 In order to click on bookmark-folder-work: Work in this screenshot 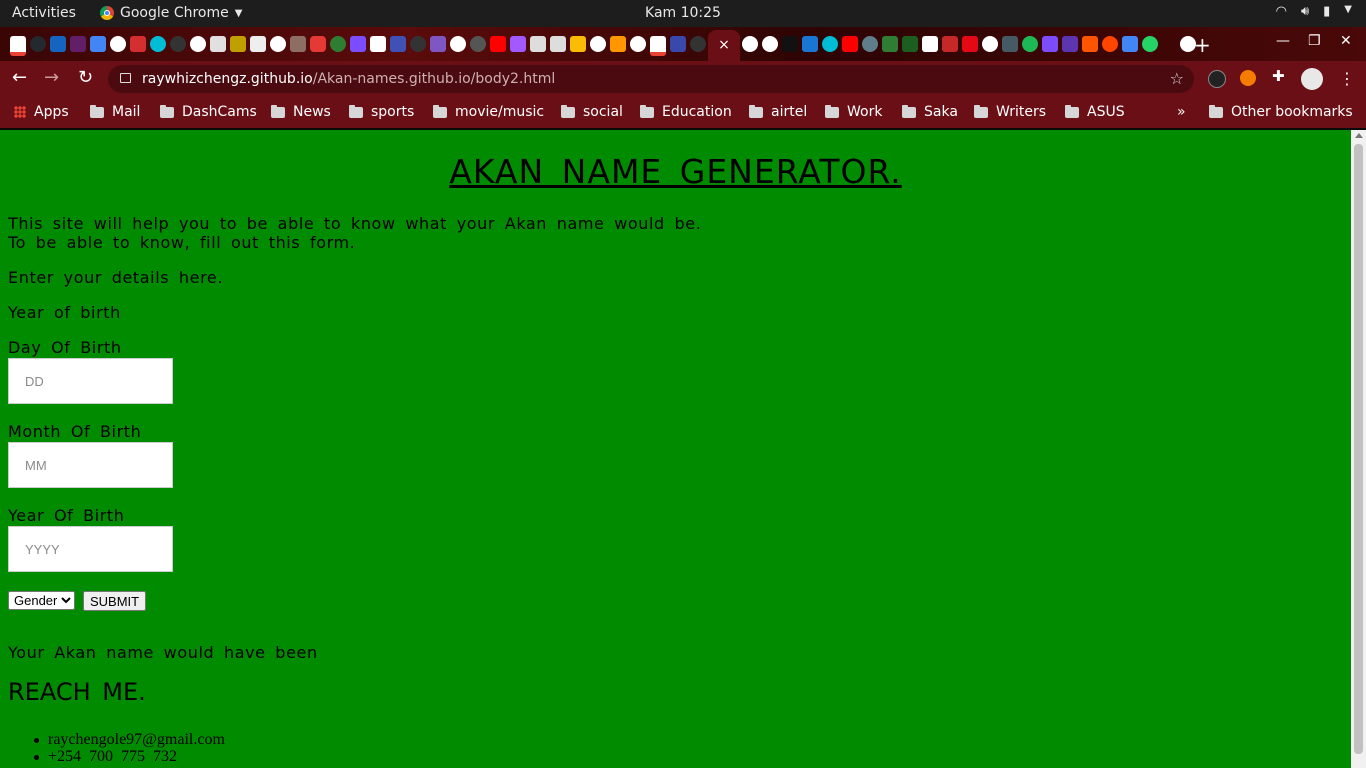, I will do `click(853, 112)`.